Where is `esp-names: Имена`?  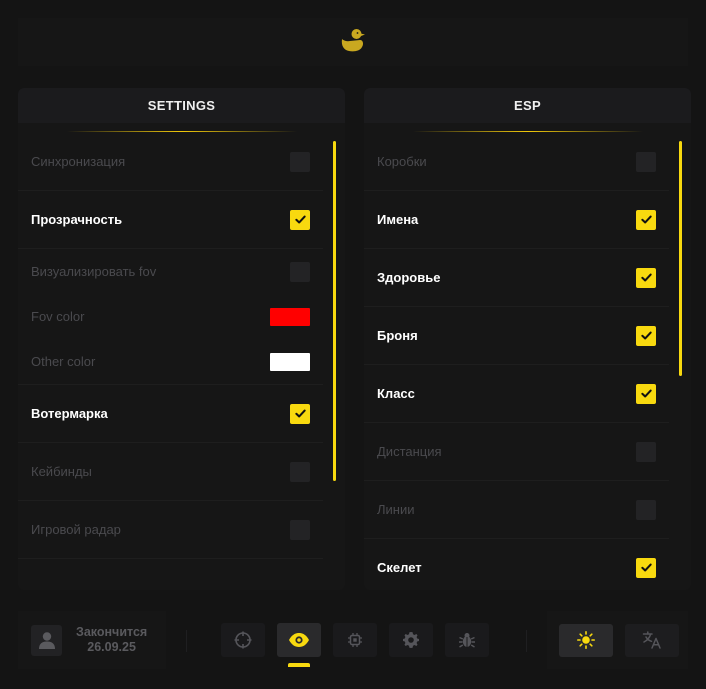
esp-names: Имена is located at coordinates (516, 220).